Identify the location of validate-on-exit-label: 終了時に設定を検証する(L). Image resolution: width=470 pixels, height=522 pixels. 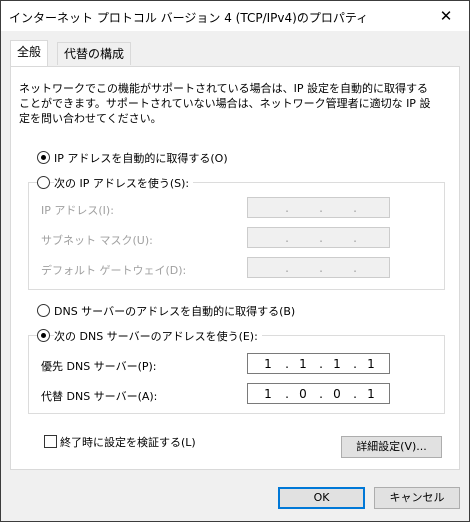
(128, 442).